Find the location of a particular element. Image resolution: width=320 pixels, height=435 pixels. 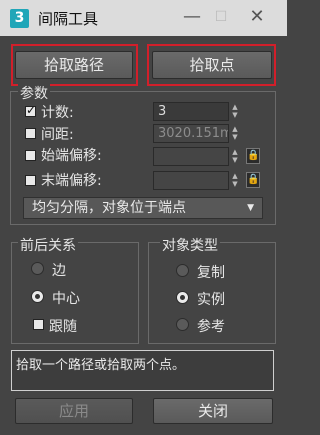

count-spinner-icon: ▲ ▼ is located at coordinates (235, 111).